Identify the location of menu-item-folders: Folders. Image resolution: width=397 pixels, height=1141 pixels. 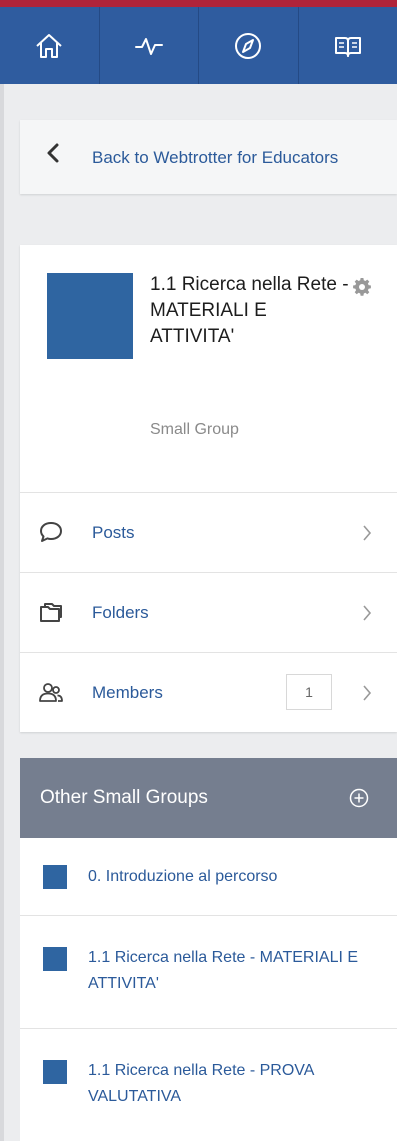
(208, 612).